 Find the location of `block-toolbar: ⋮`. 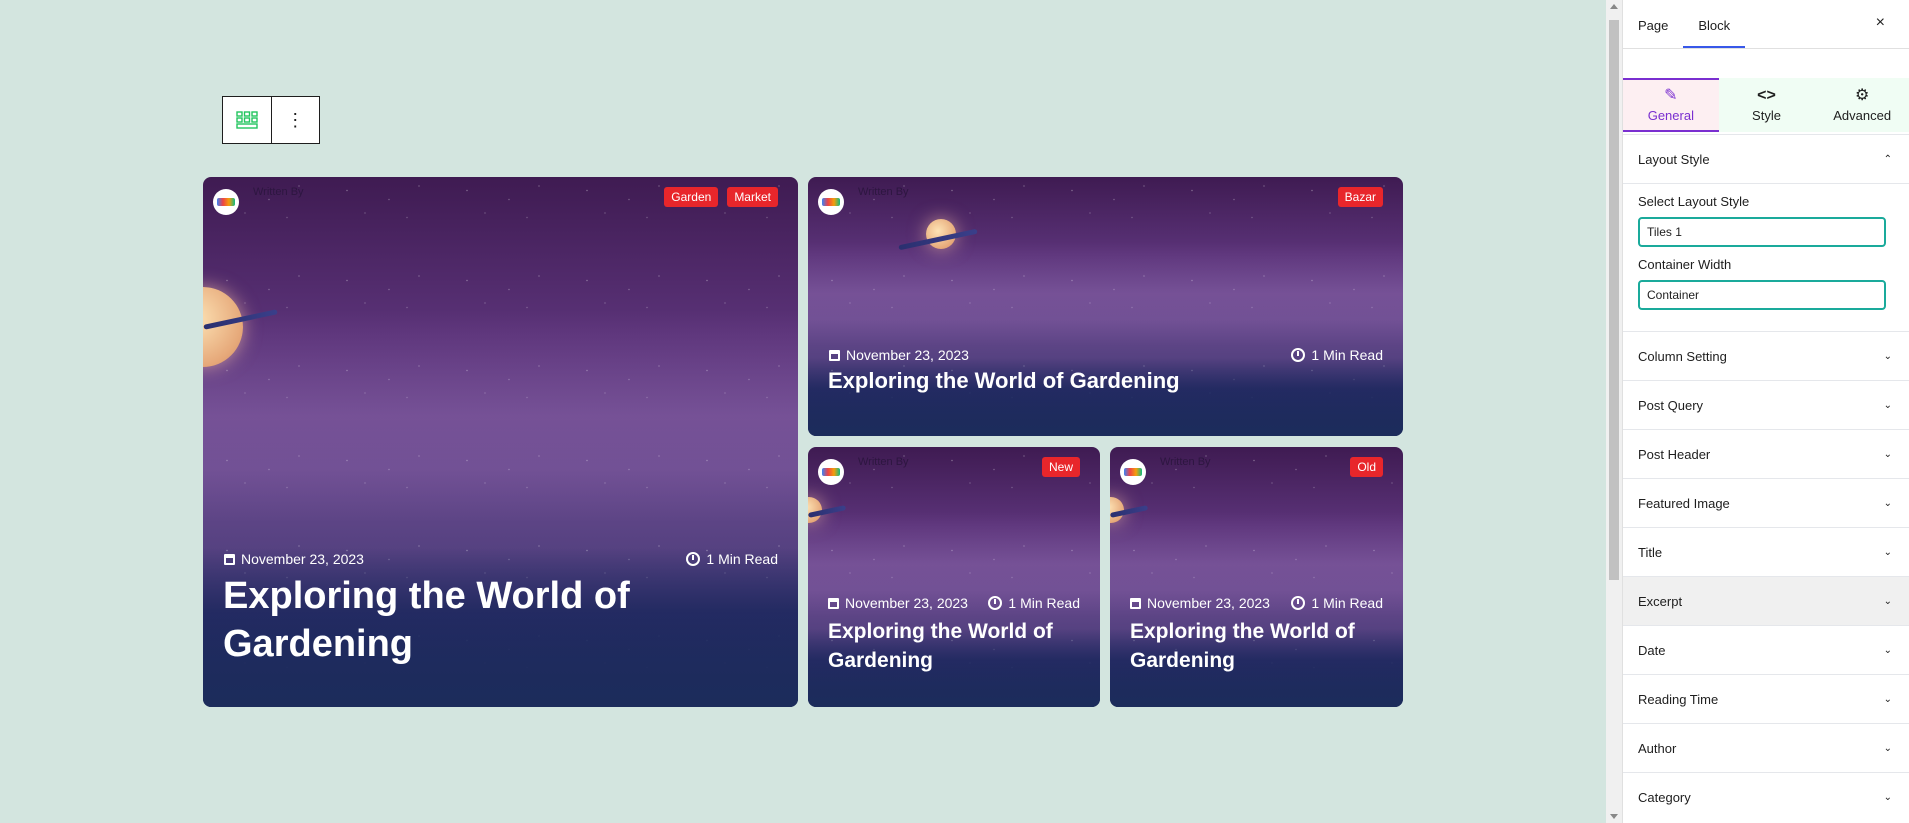

block-toolbar: ⋮ is located at coordinates (271, 120).